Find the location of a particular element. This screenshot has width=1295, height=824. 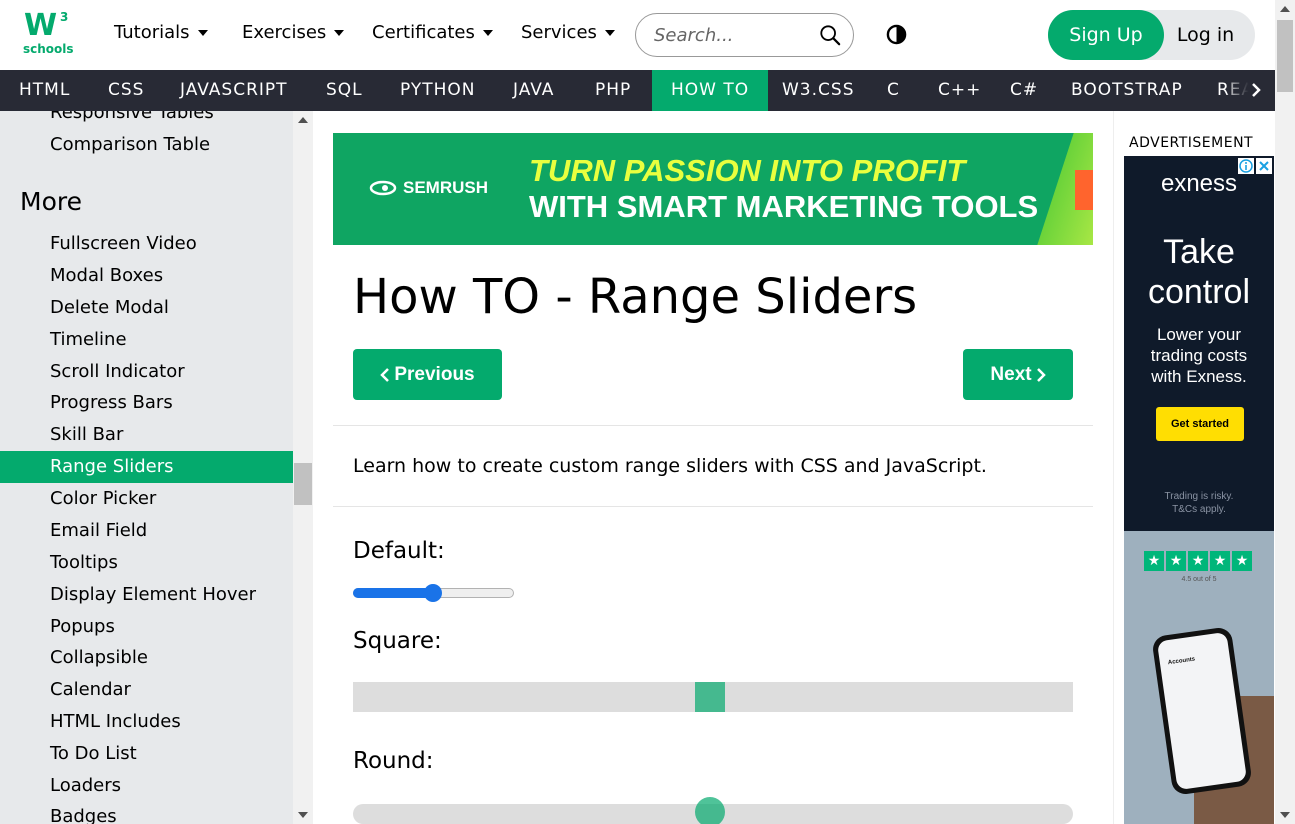

default-slider-fill is located at coordinates (393, 593).